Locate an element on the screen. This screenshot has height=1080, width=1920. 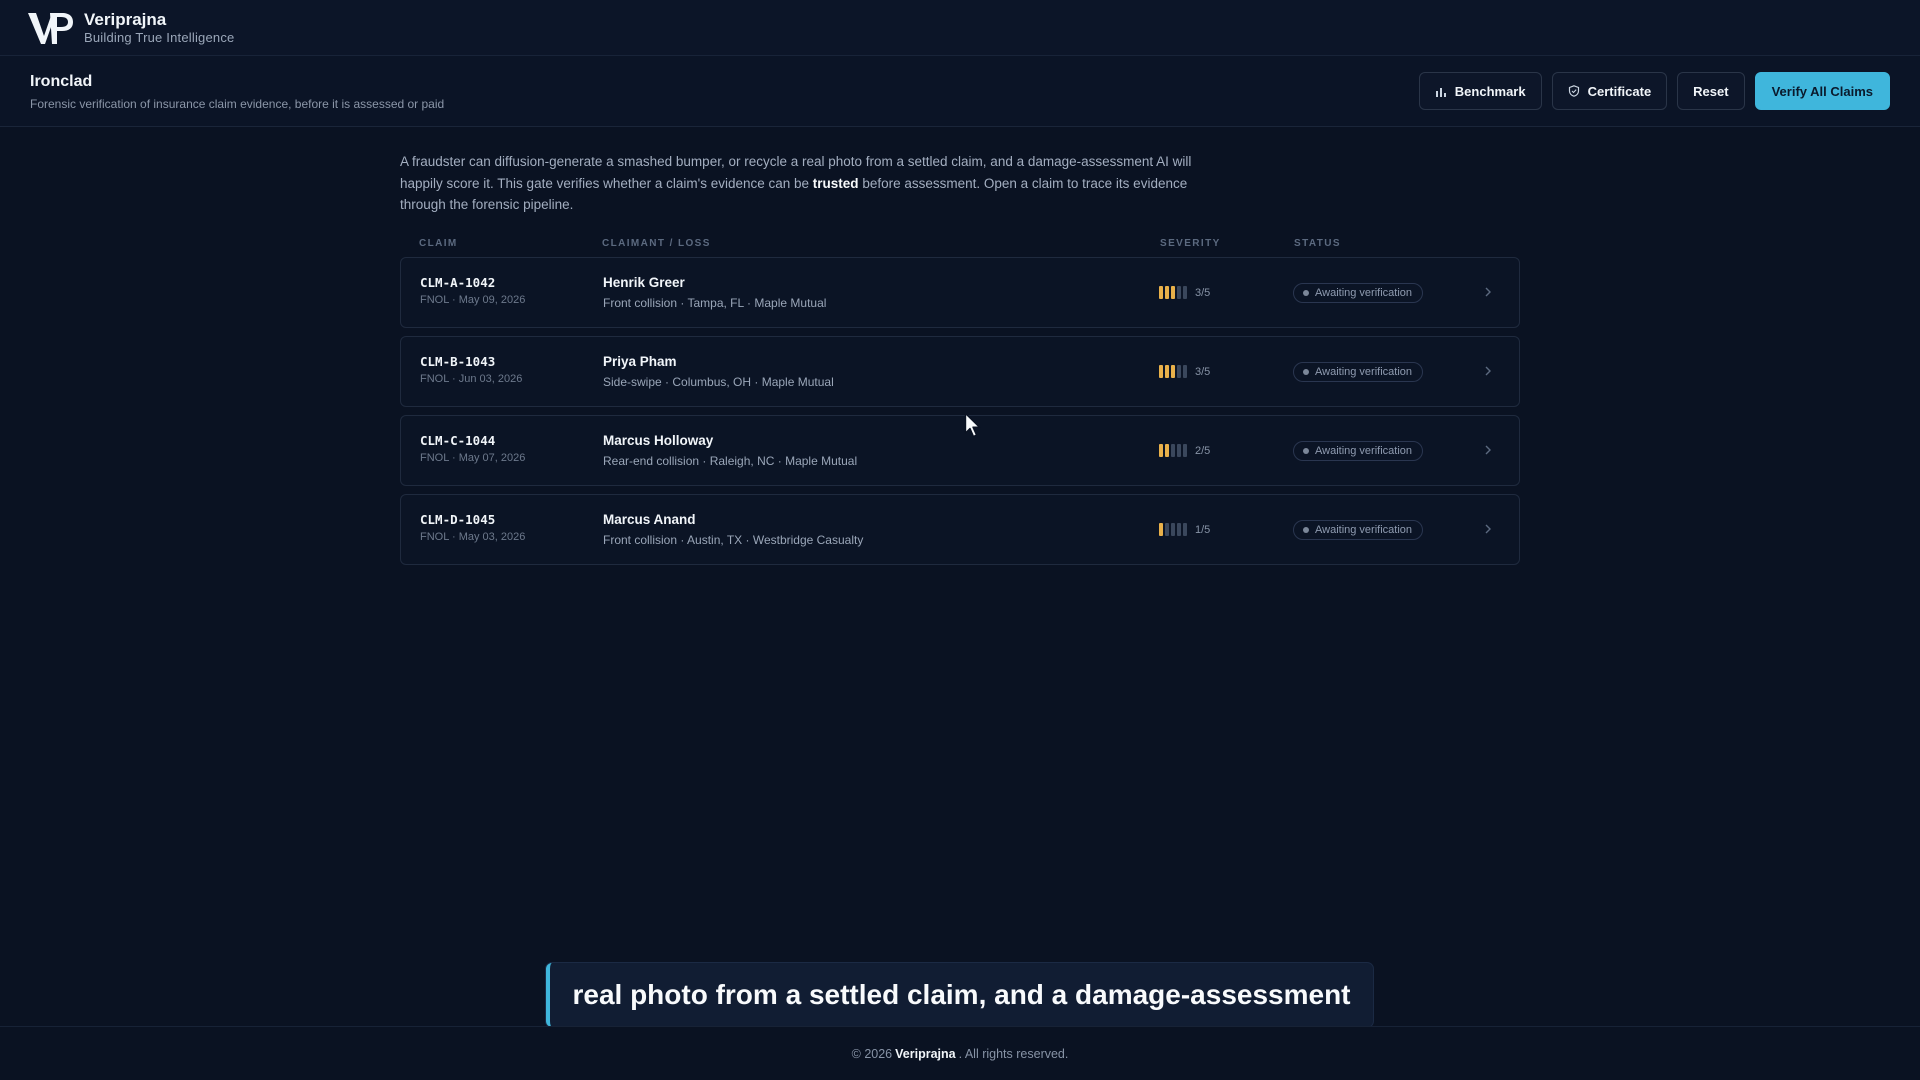
column-header-status: STATUS is located at coordinates (1317, 243).